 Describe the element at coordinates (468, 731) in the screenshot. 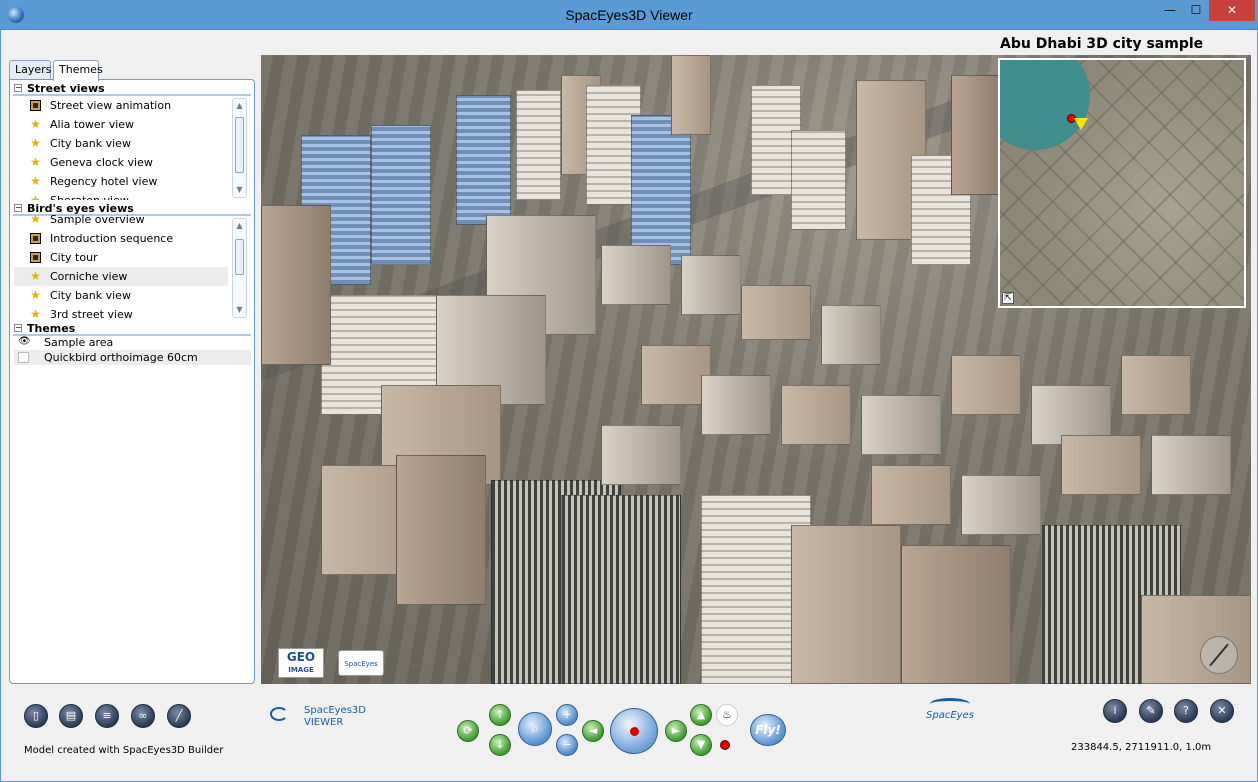

I see `refresh-button: ⟳` at that location.